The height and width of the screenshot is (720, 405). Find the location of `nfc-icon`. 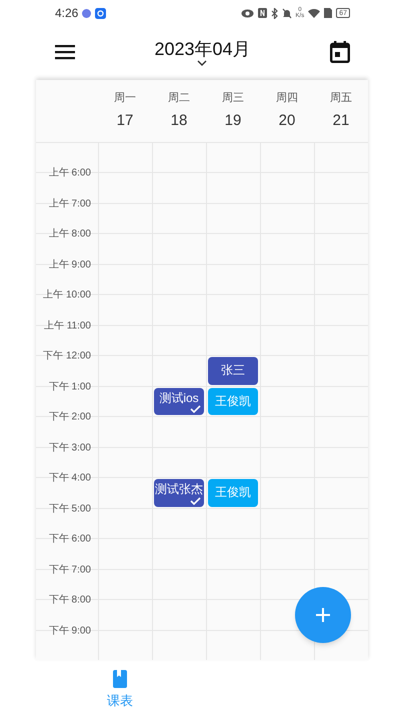

nfc-icon is located at coordinates (262, 13).